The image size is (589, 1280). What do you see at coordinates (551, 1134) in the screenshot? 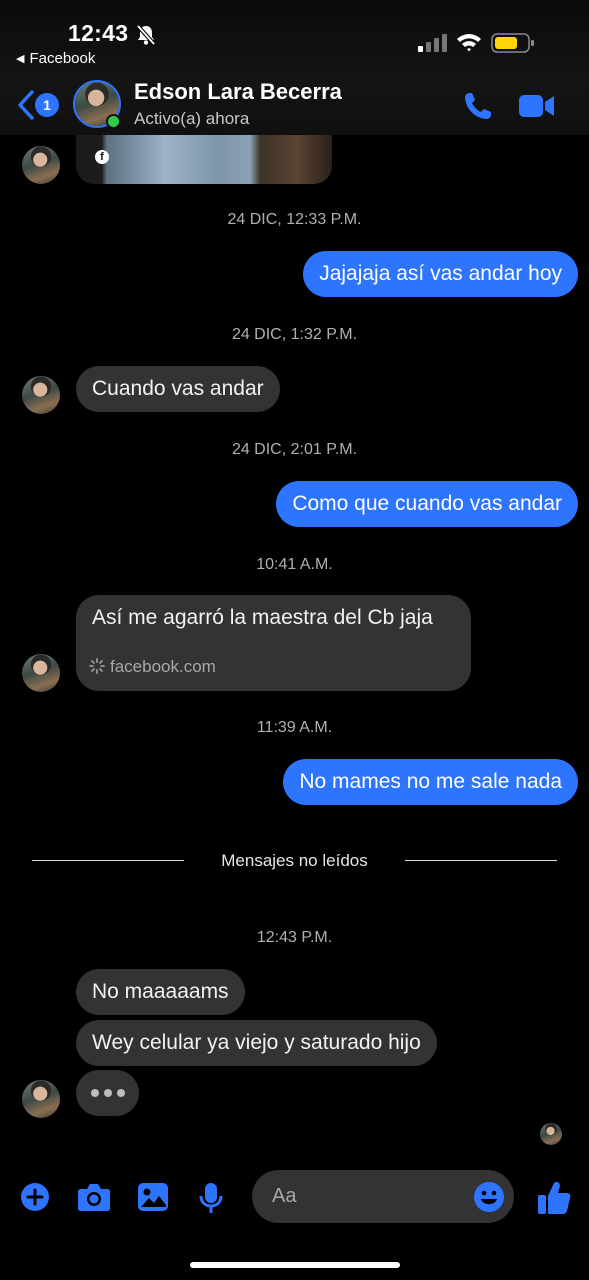
I see `seen-receipt-avatar` at bounding box center [551, 1134].